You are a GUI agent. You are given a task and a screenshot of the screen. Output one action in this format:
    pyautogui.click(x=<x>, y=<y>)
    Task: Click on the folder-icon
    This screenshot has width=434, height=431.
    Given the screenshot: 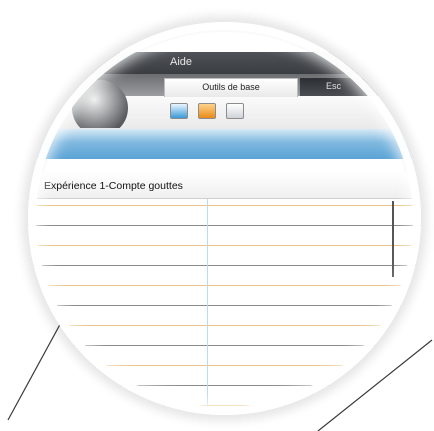 What is the action you would take?
    pyautogui.click(x=207, y=111)
    